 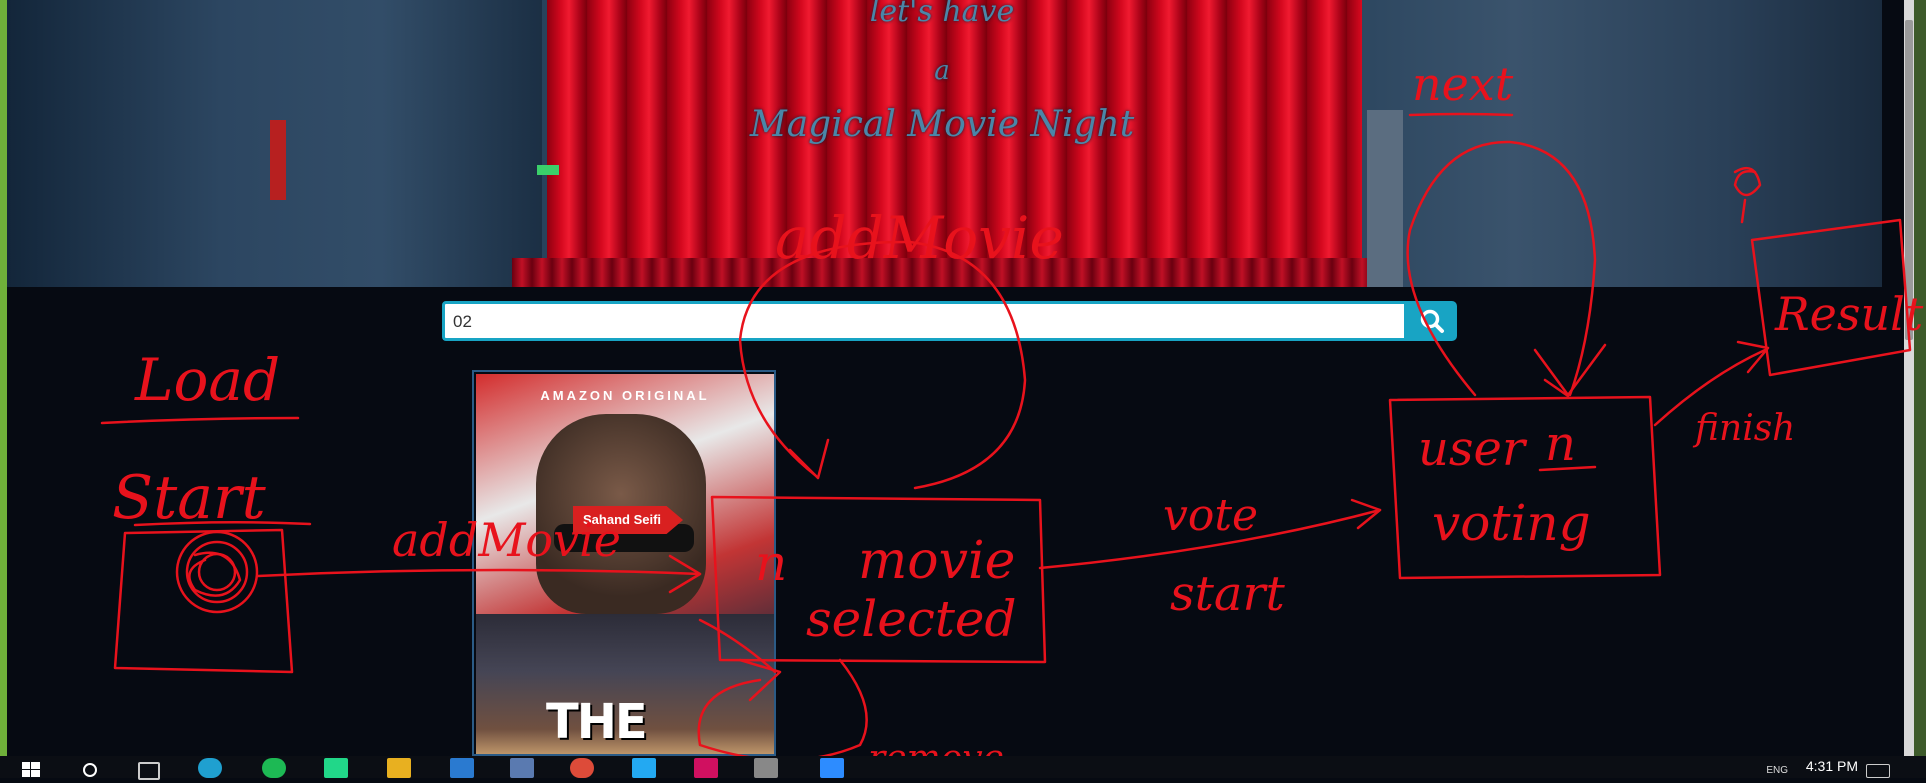 What do you see at coordinates (1473, 449) in the screenshot?
I see `ink-label-user: user` at bounding box center [1473, 449].